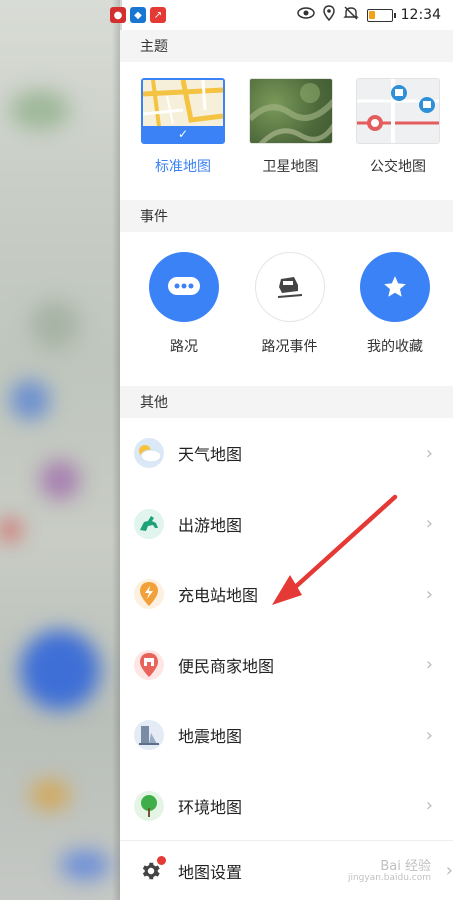 The width and height of the screenshot is (453, 900). Describe the element at coordinates (286, 806) in the screenshot. I see `list-item-environment-map: 环境地图 ›` at that location.